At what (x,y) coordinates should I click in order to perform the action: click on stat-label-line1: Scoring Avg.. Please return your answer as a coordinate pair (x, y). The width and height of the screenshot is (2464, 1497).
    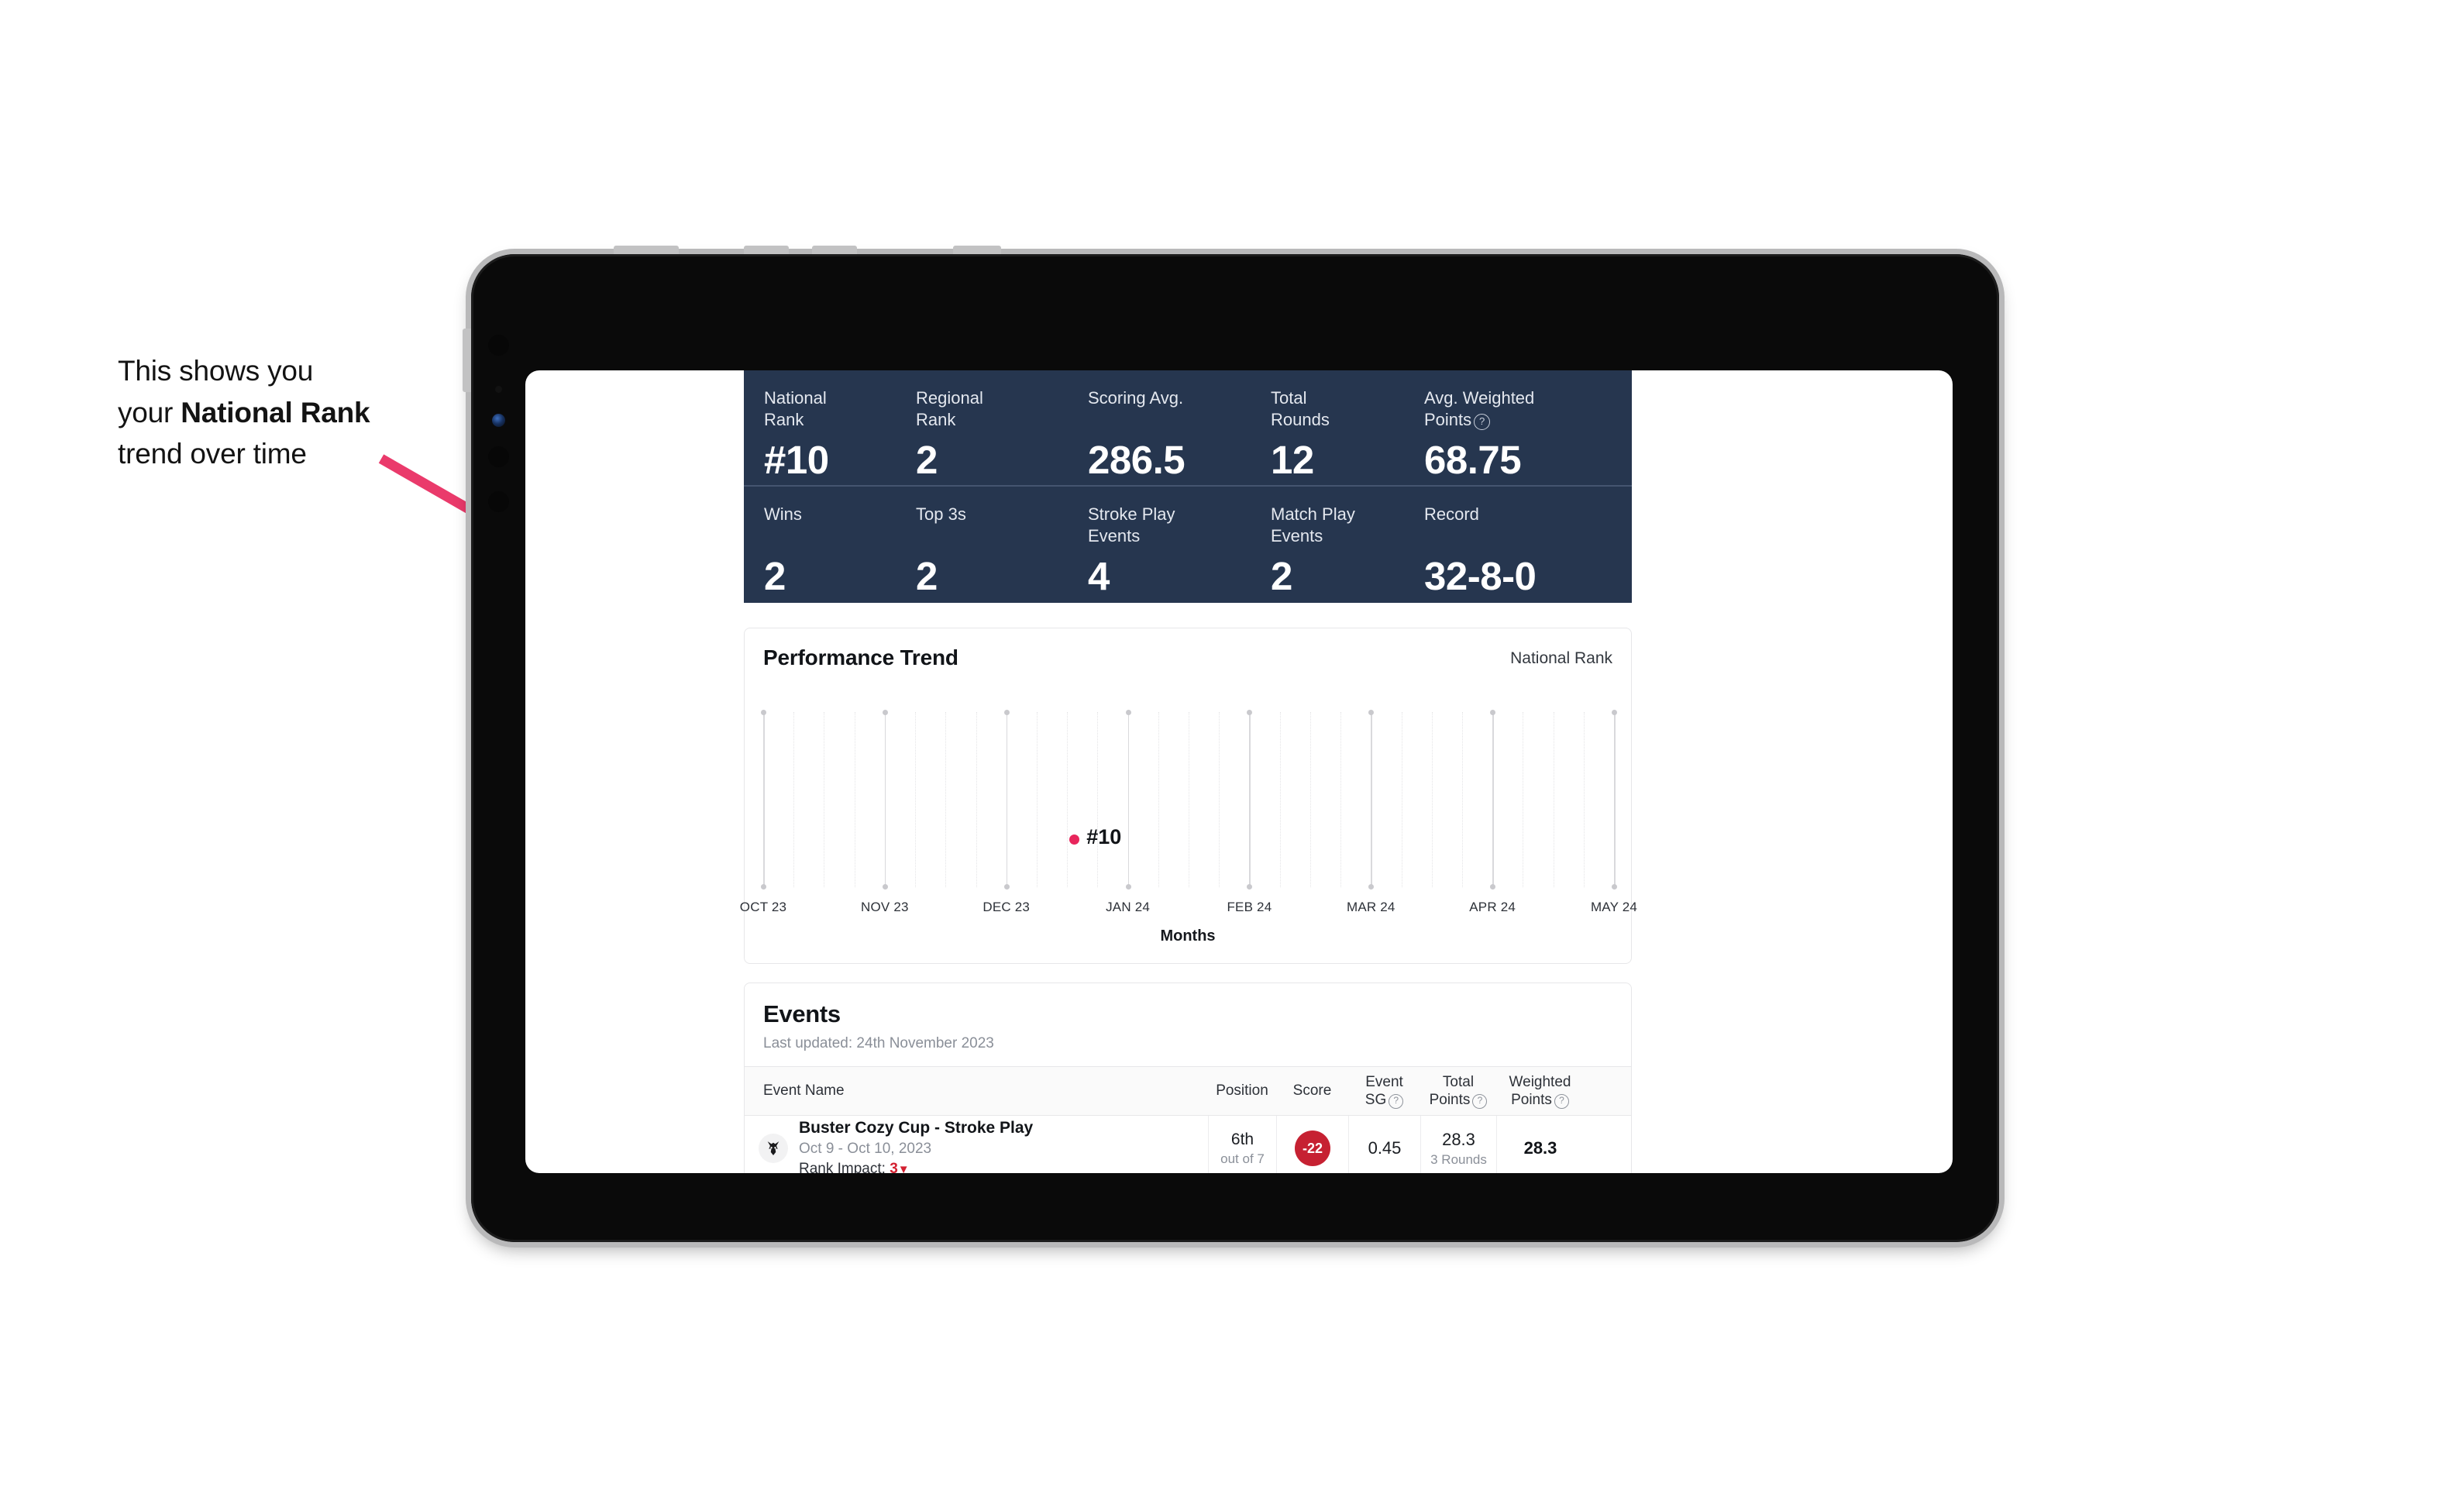
    Looking at the image, I should click on (1136, 398).